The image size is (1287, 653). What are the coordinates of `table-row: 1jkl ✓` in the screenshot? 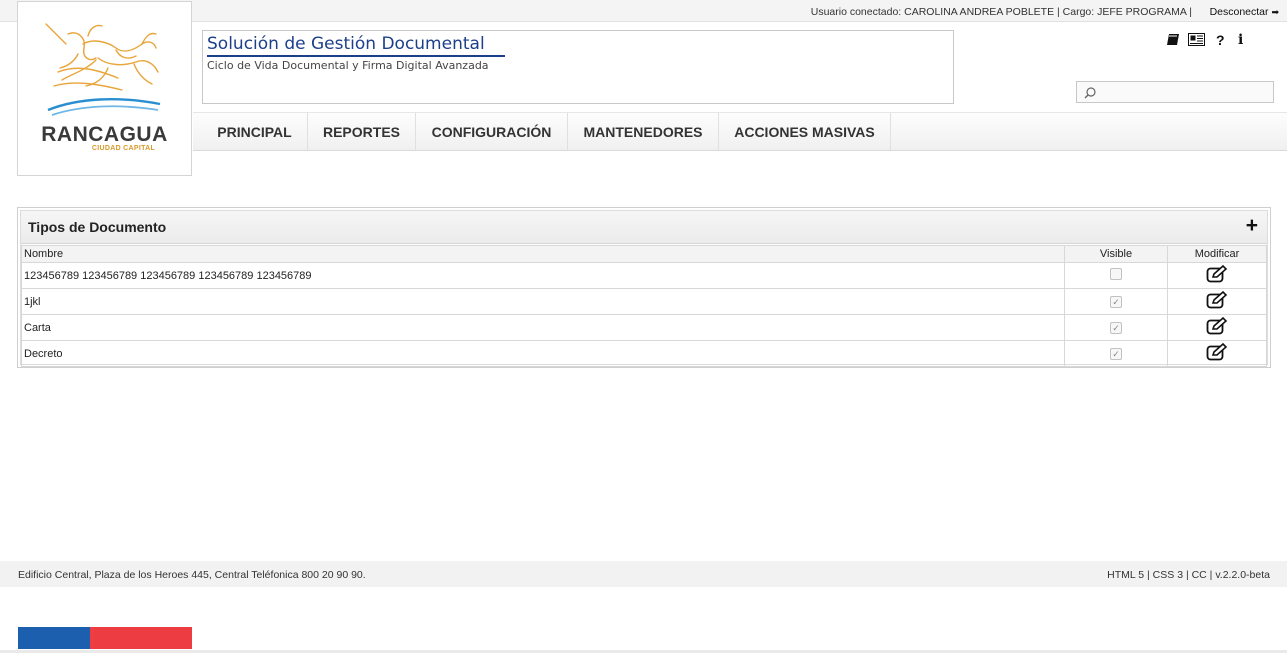 It's located at (644, 301).